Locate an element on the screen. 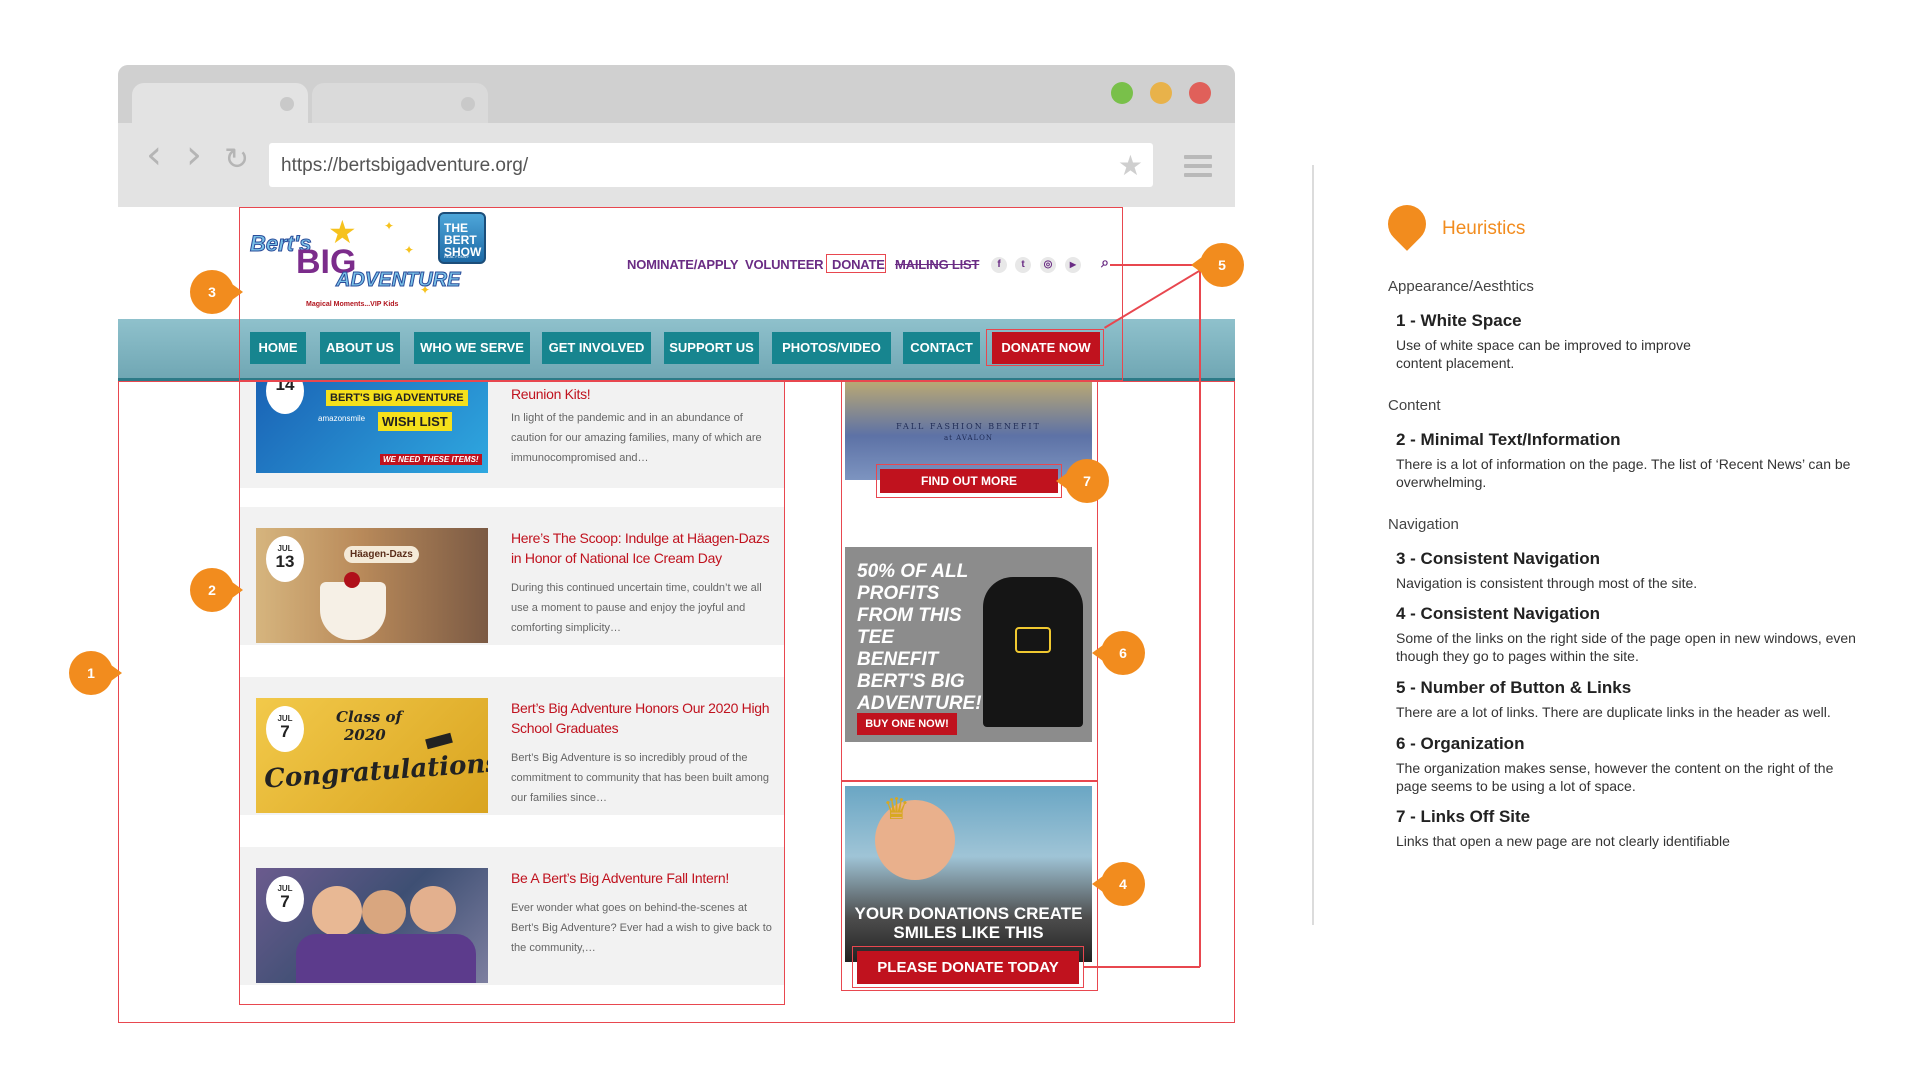 Image resolution: width=1920 pixels, height=1080 pixels. minimize-window-light is located at coordinates (1122, 93).